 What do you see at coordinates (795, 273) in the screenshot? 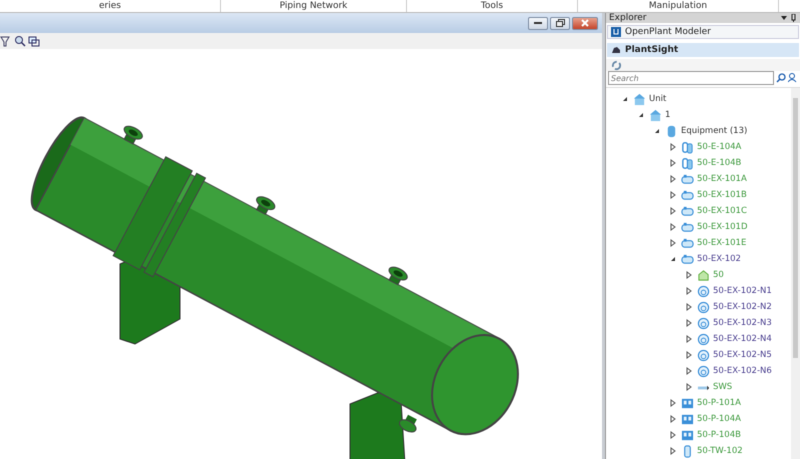
I see `scrollbar` at bounding box center [795, 273].